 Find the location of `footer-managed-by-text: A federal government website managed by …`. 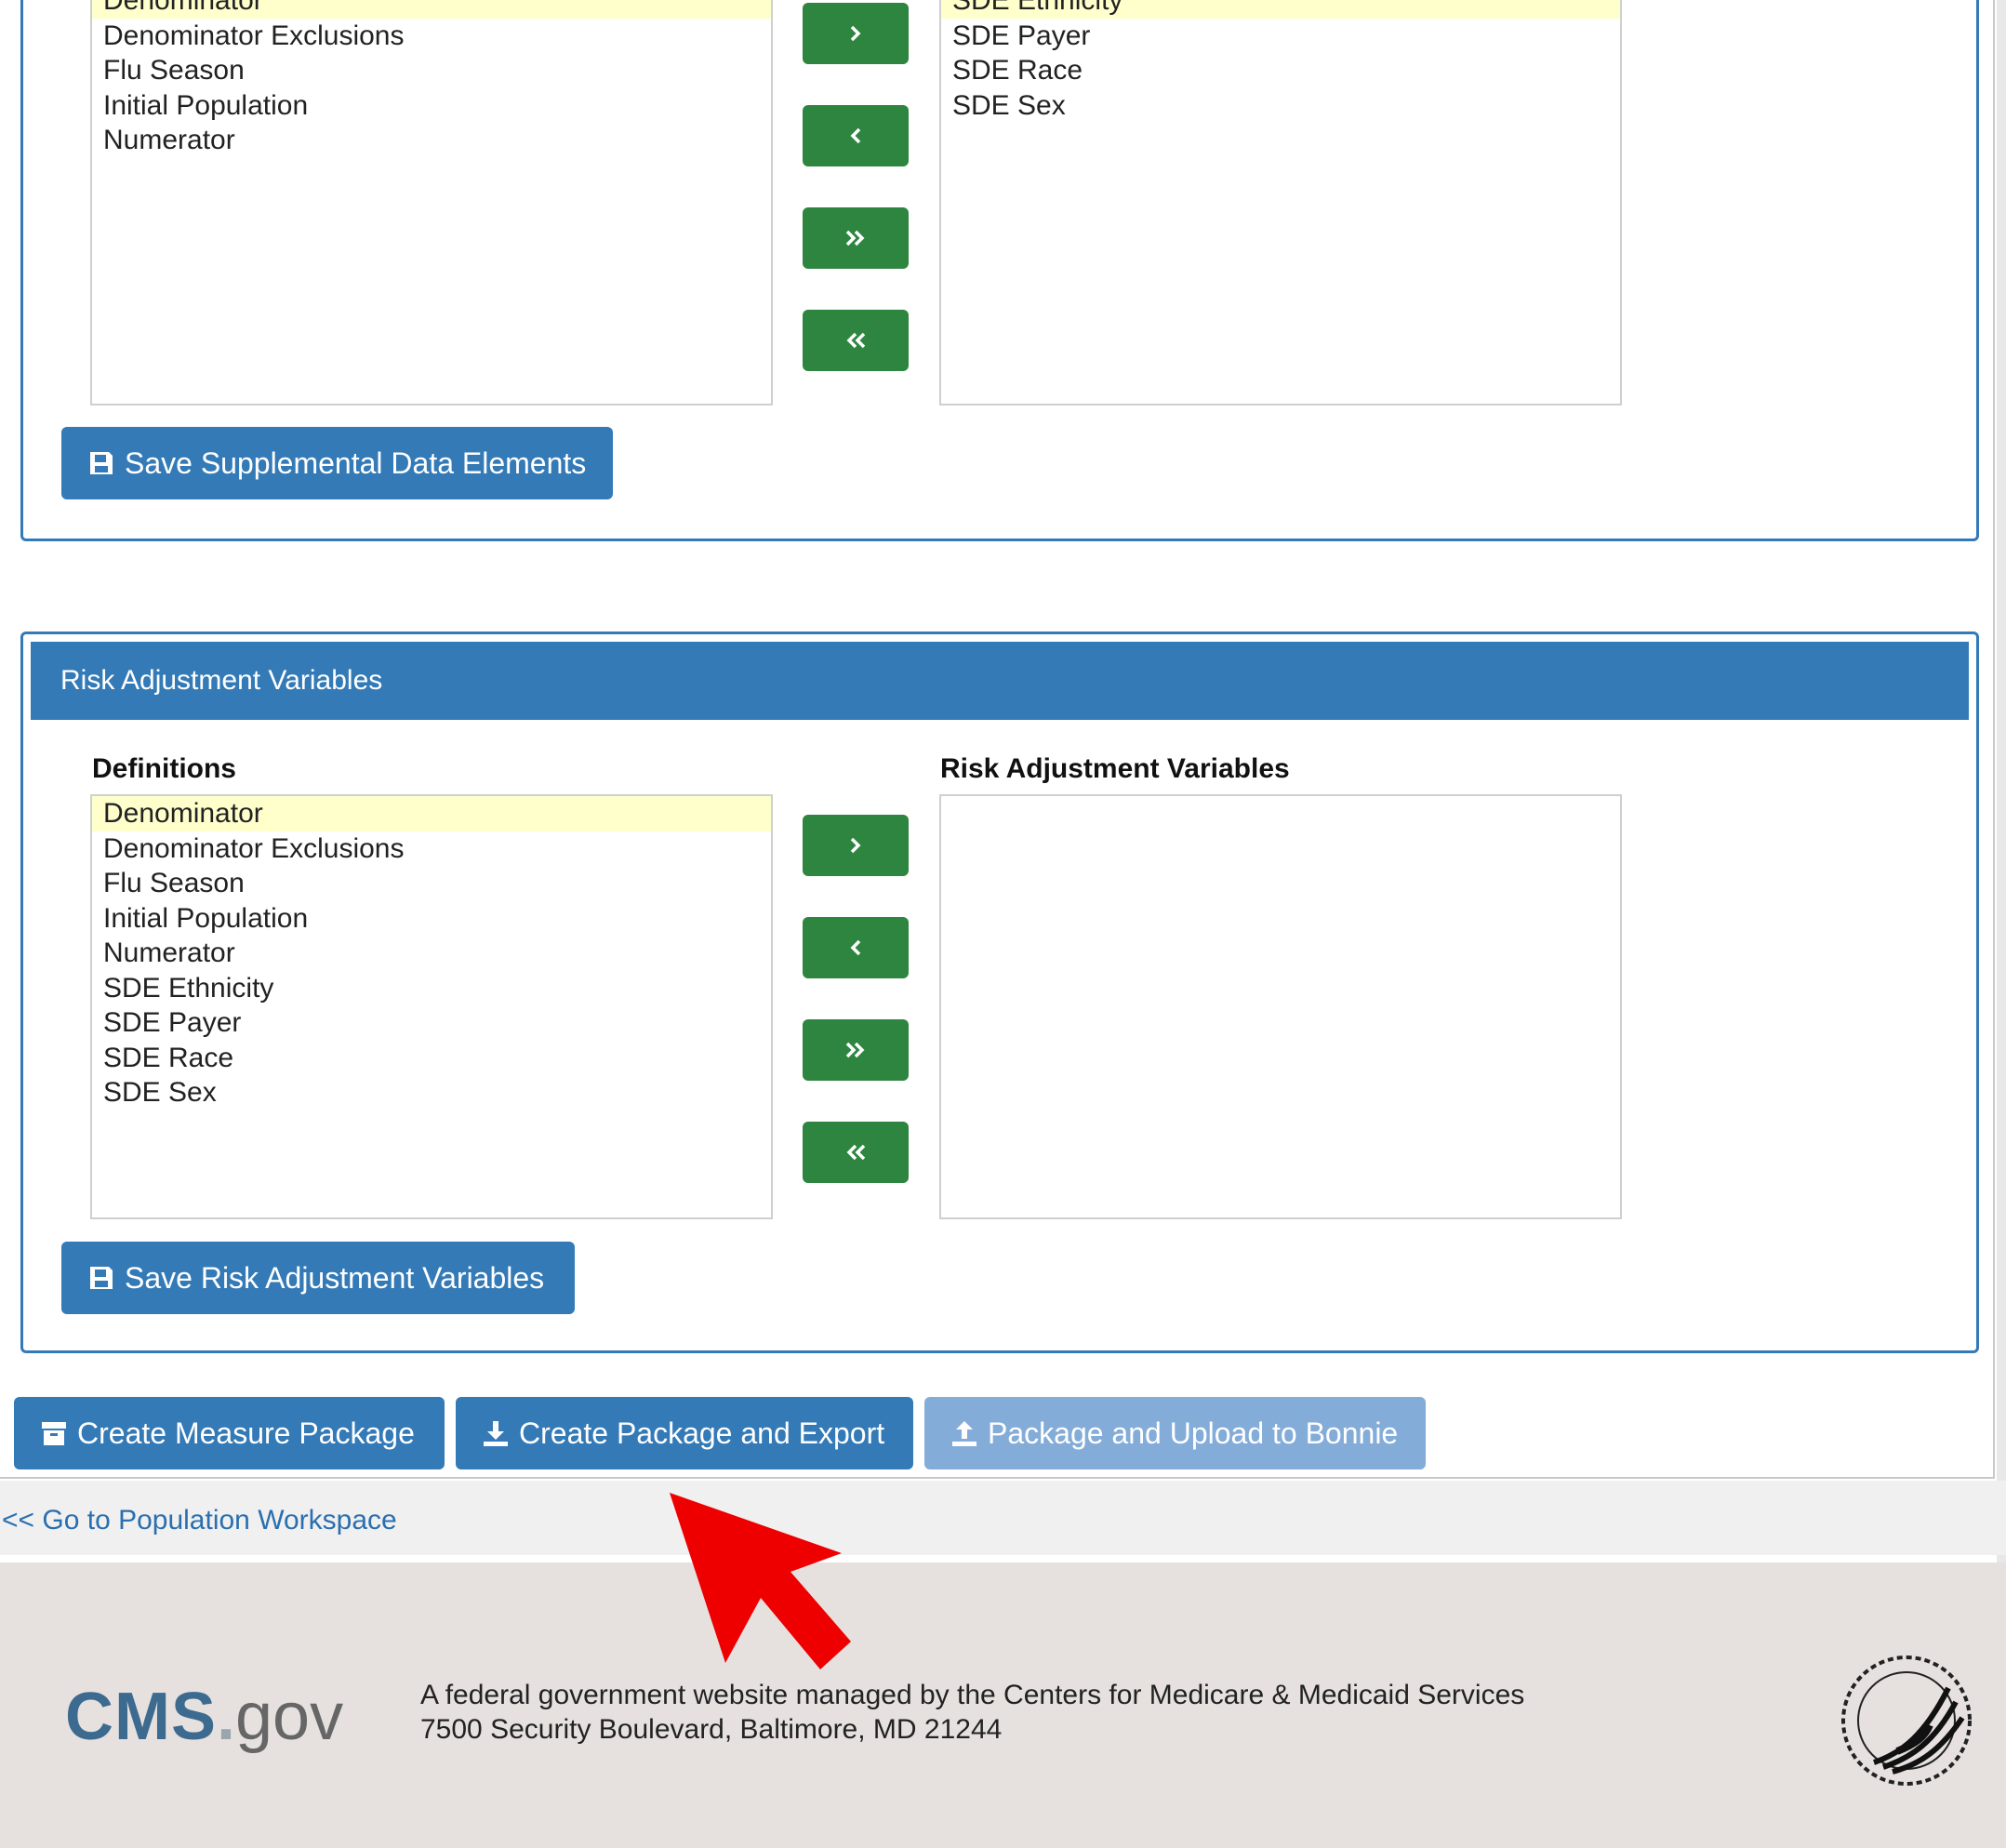

footer-managed-by-text: A federal government website managed by … is located at coordinates (972, 1695).